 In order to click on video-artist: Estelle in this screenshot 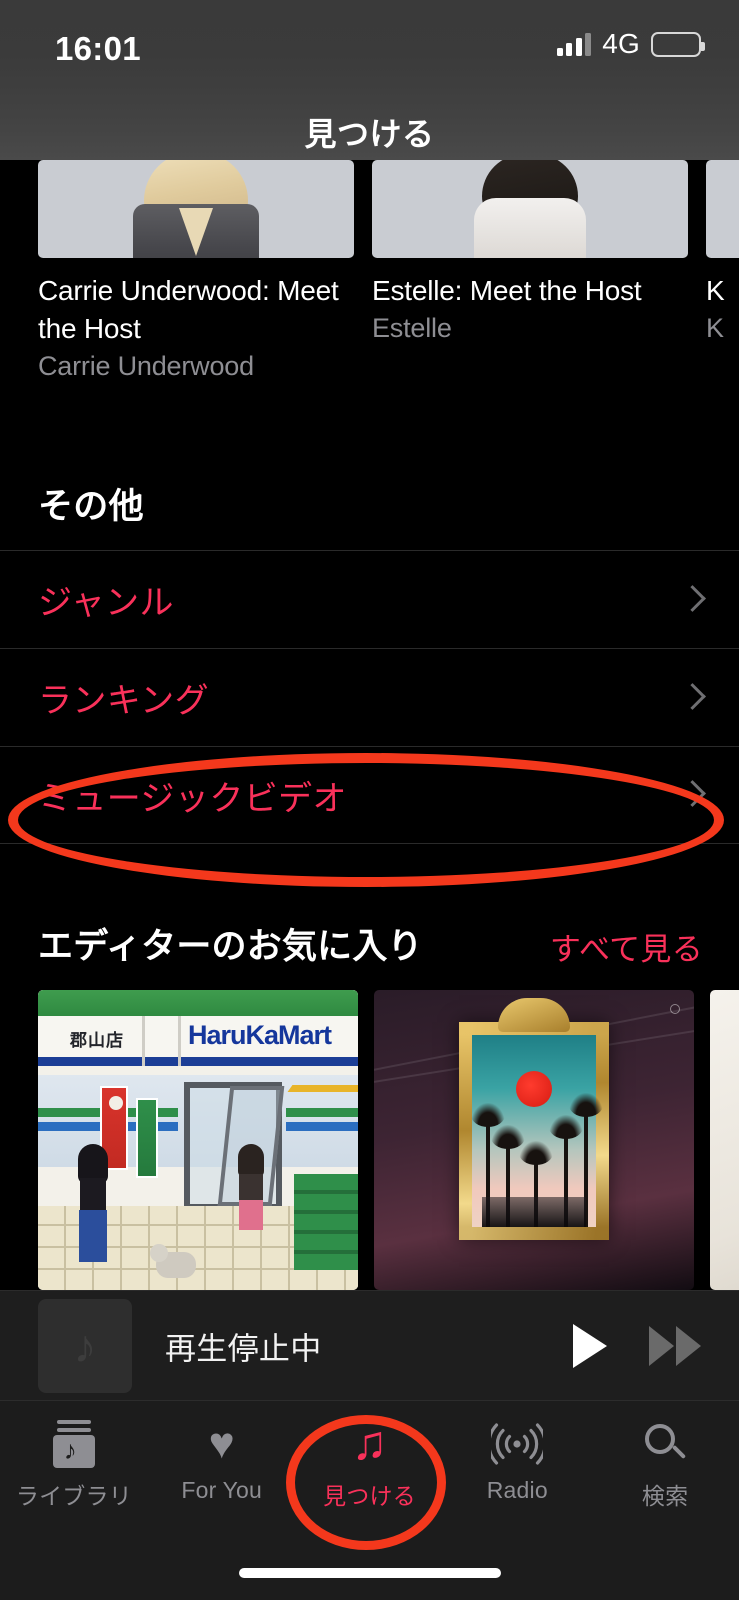, I will do `click(412, 328)`.